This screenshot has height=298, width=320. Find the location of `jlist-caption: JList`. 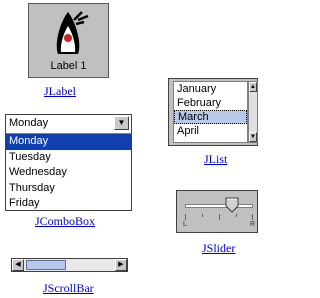

jlist-caption: JList is located at coordinates (215, 159).